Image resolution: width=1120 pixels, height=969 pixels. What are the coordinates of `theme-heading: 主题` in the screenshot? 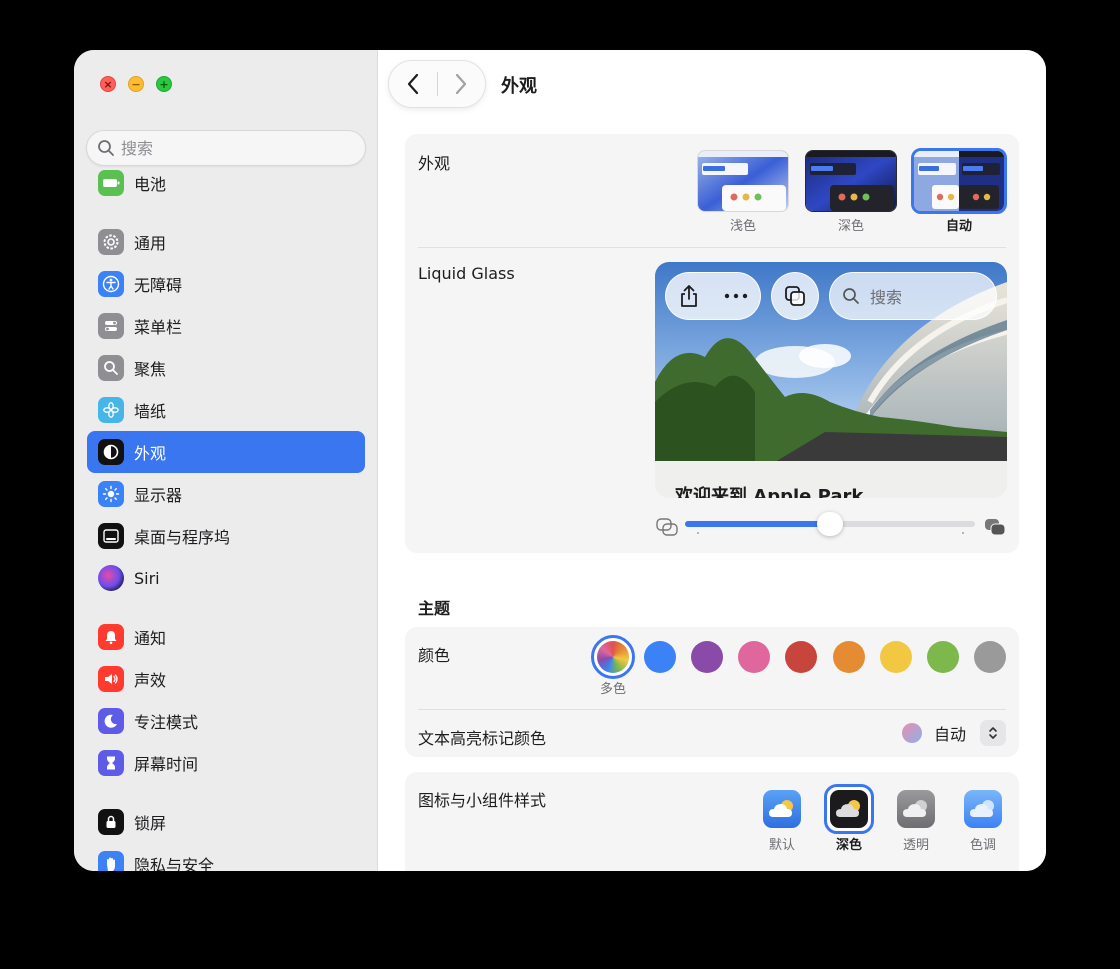 It's located at (434, 608).